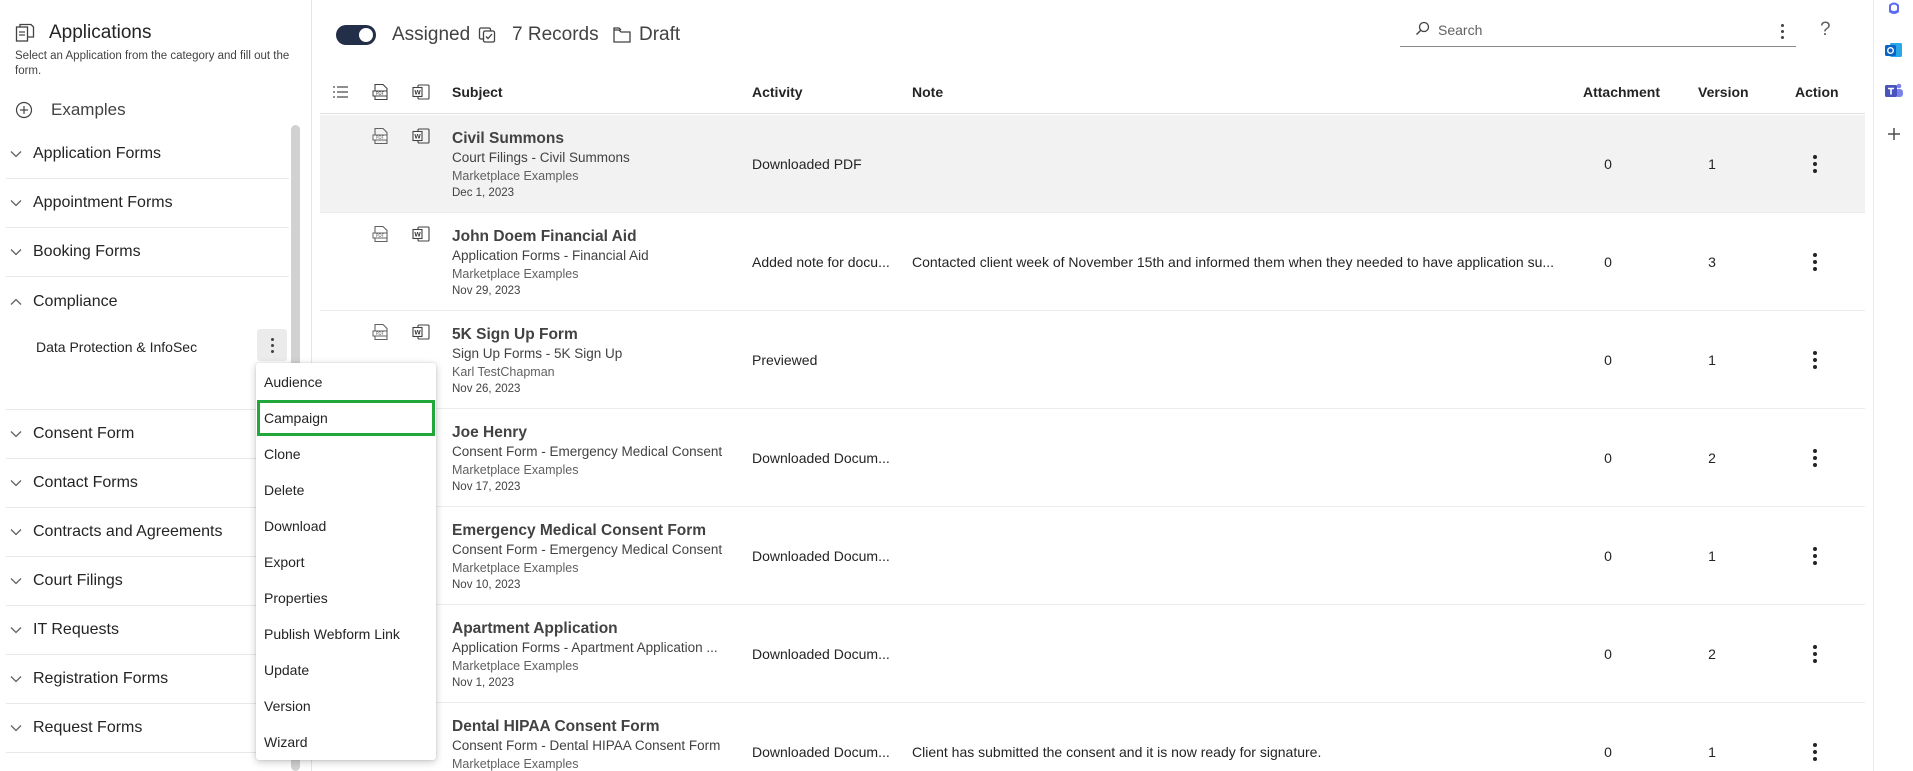 The image size is (1913, 771). I want to click on search-input, so click(1588, 30).